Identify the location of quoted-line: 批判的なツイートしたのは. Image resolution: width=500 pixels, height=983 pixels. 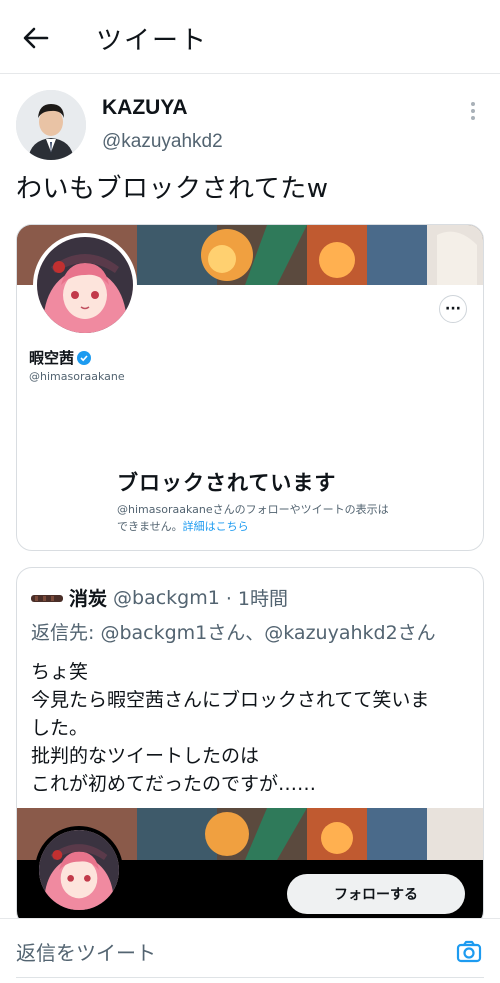
(145, 756).